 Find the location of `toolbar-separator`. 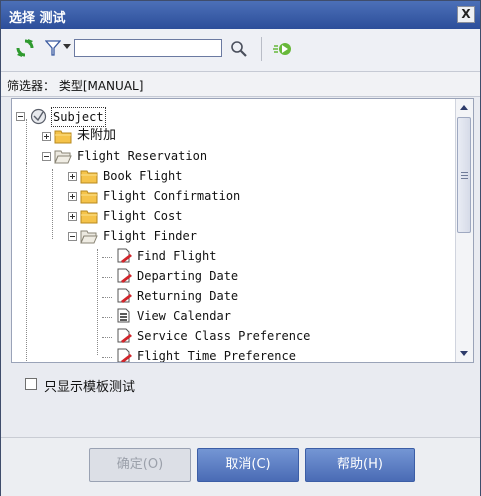

toolbar-separator is located at coordinates (261, 49).